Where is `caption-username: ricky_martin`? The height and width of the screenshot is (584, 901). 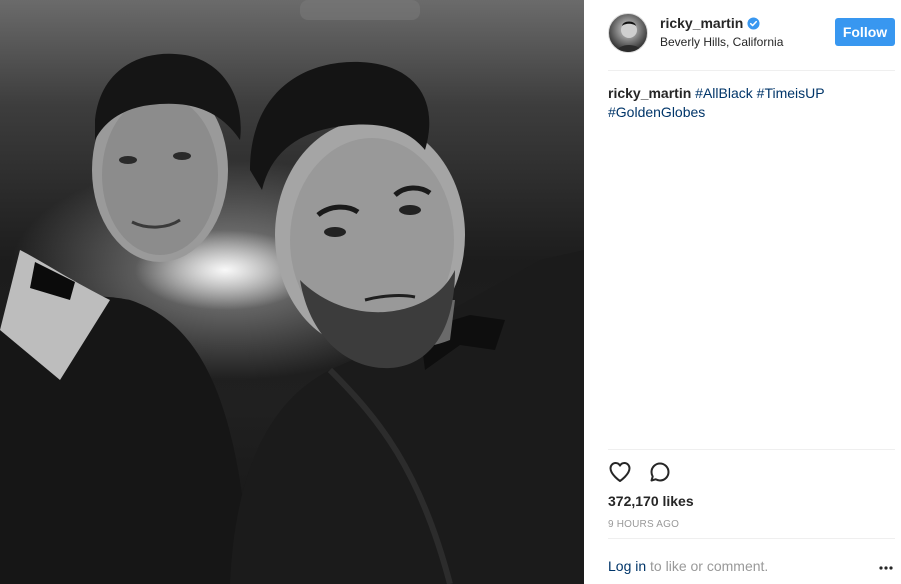 caption-username: ricky_martin is located at coordinates (649, 93).